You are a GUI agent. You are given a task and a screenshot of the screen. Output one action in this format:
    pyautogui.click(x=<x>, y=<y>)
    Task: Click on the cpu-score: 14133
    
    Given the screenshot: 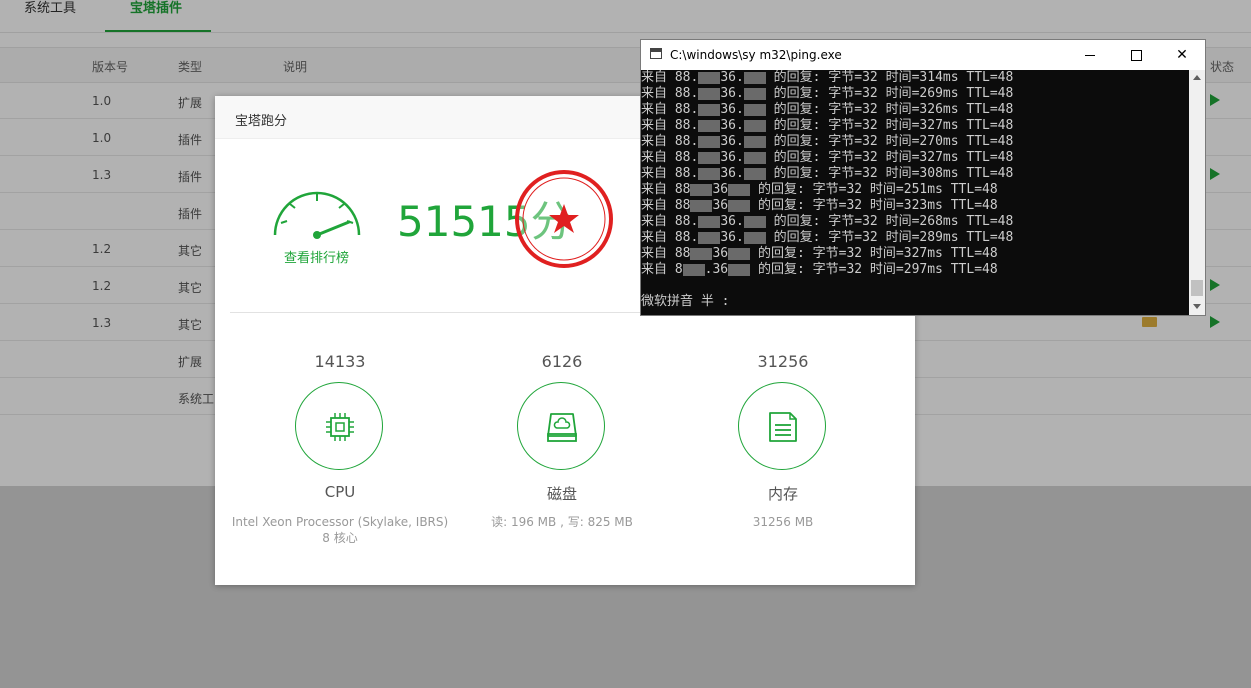 What is the action you would take?
    pyautogui.click(x=340, y=361)
    